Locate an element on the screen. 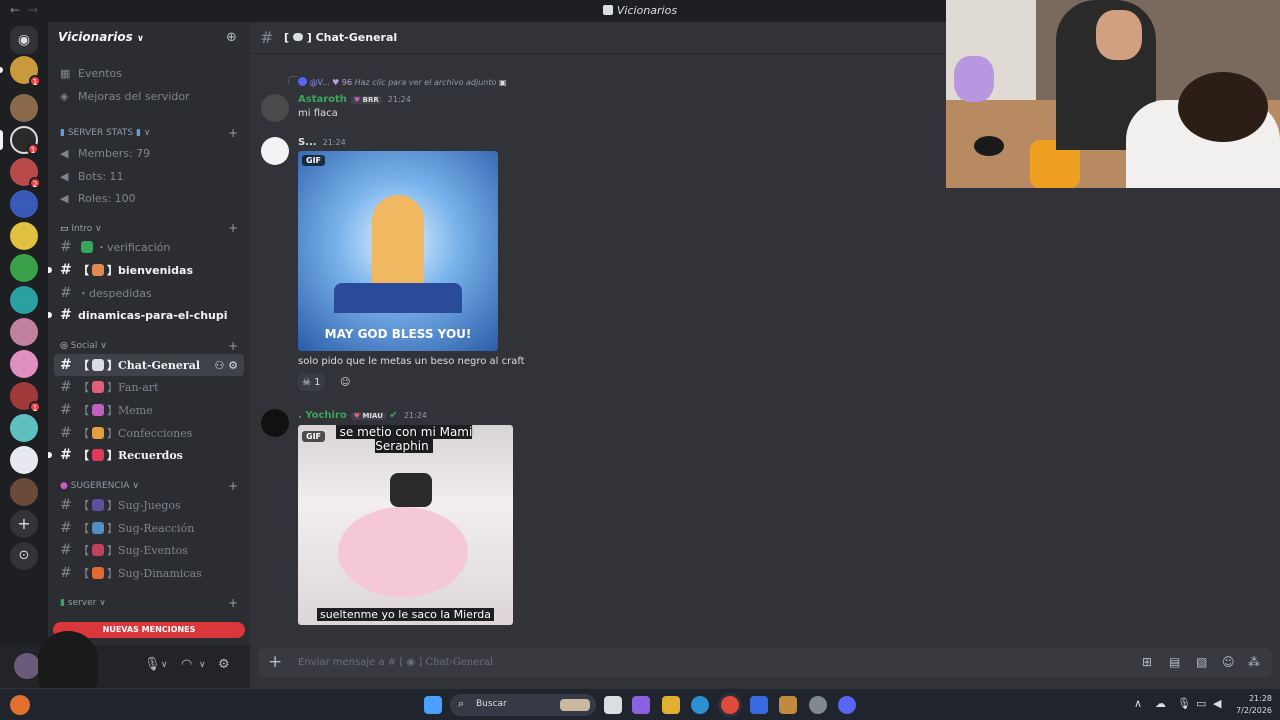 The image size is (1280, 720). taskbar: ⌕ Buscar ∧ ☁ 🎙︎ ▭ ◀ 21:28 7/2/2026 is located at coordinates (640, 704).